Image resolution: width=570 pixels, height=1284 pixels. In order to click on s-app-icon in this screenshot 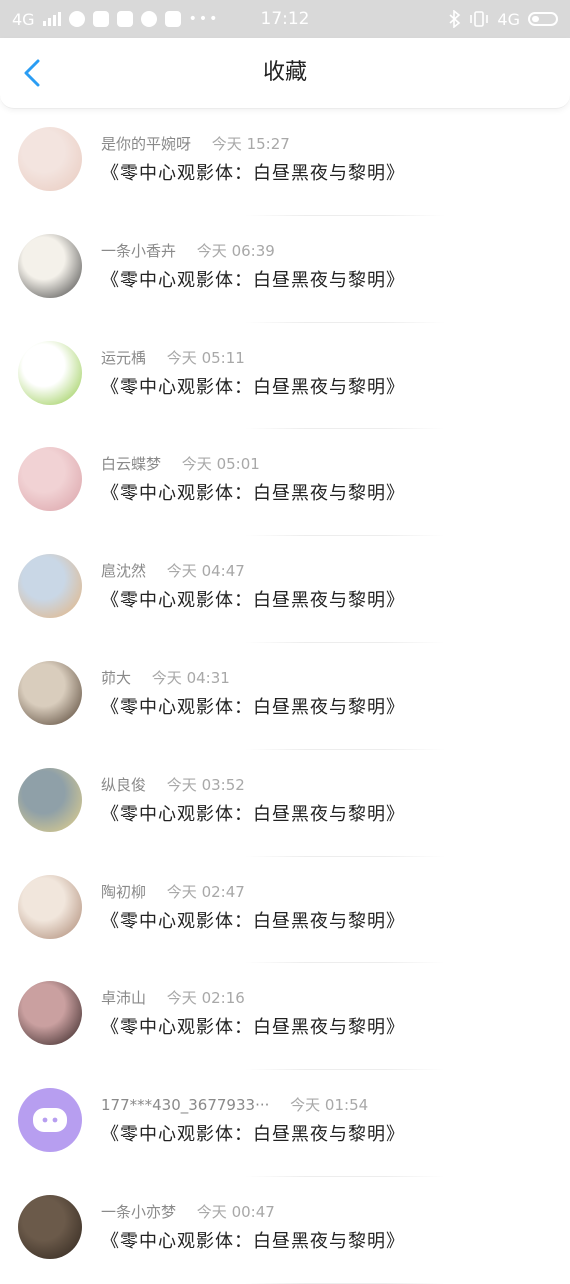, I will do `click(172, 19)`.